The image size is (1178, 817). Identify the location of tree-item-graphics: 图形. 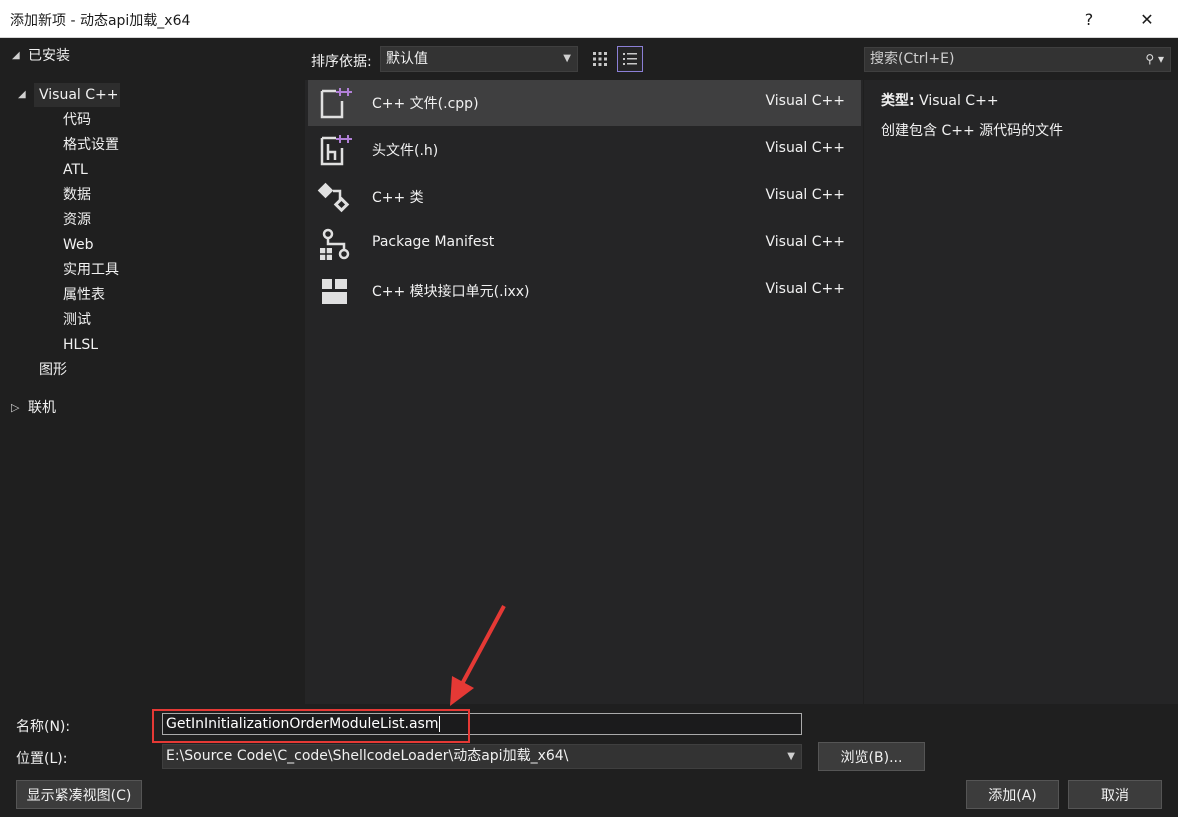
(53, 370).